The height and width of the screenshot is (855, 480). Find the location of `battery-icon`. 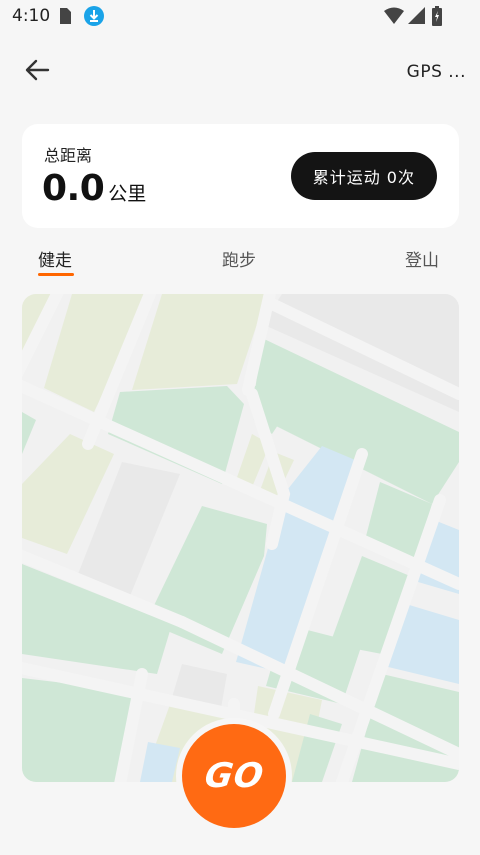

battery-icon is located at coordinates (437, 16).